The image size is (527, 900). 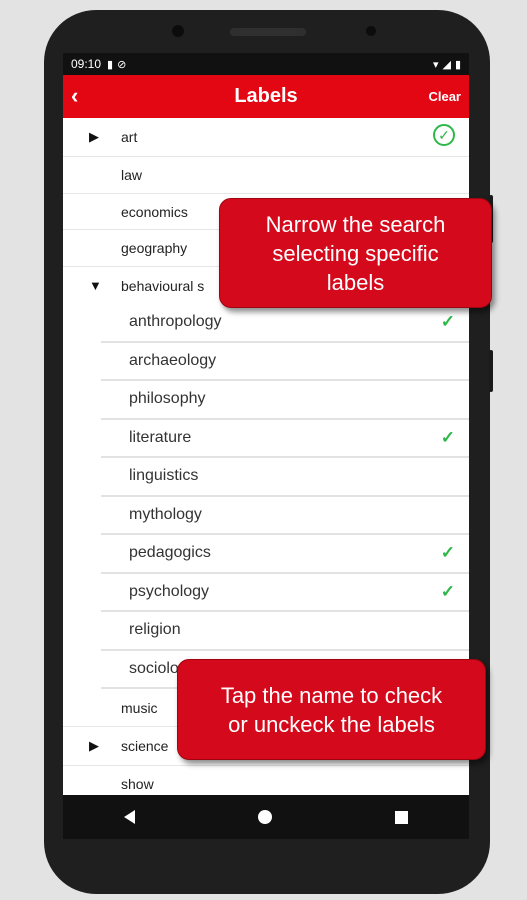 What do you see at coordinates (266, 175) in the screenshot?
I see `label-row-law: law` at bounding box center [266, 175].